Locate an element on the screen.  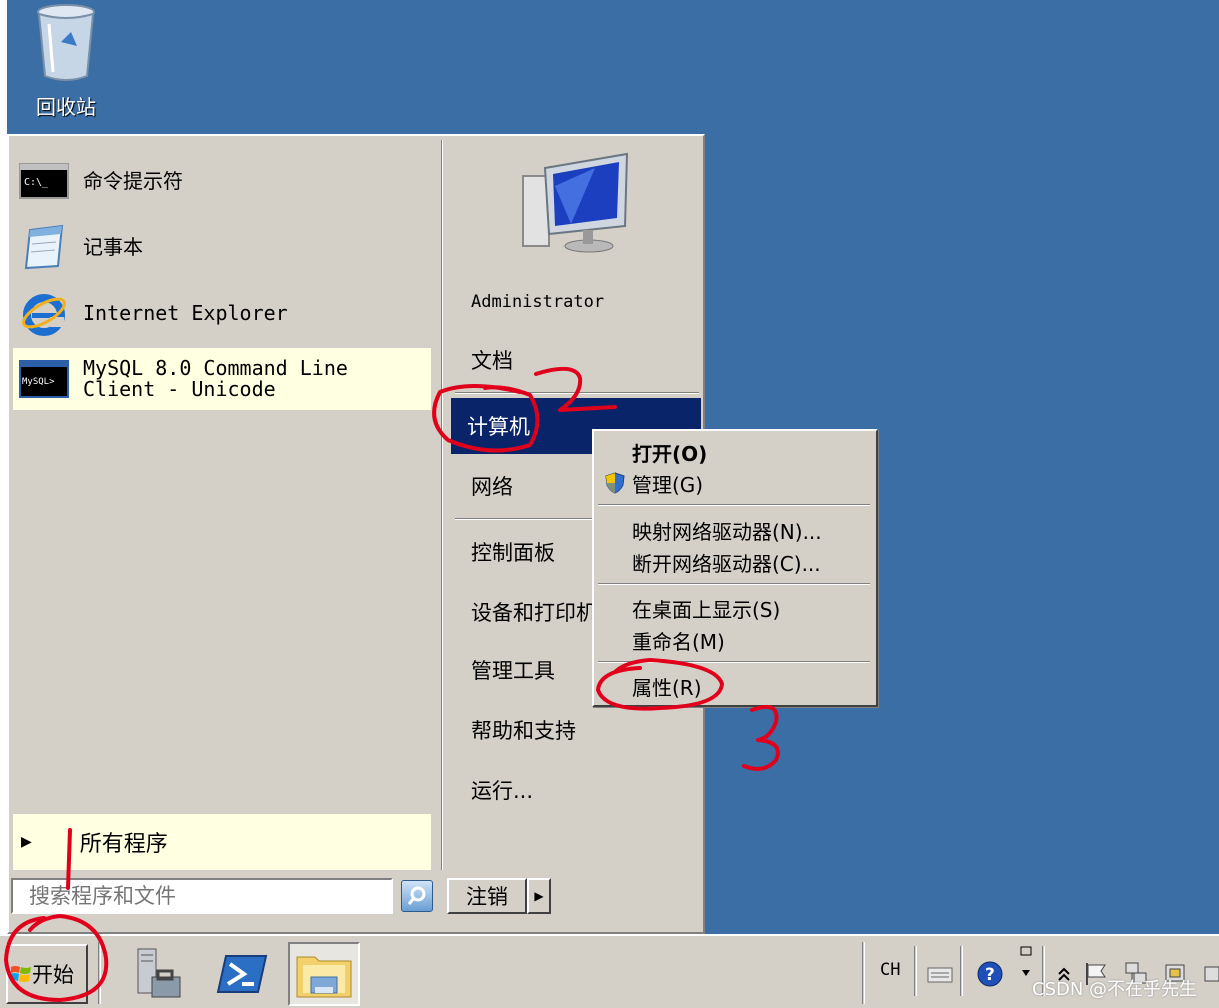
logoff-options-button: ▶ is located at coordinates (539, 896).